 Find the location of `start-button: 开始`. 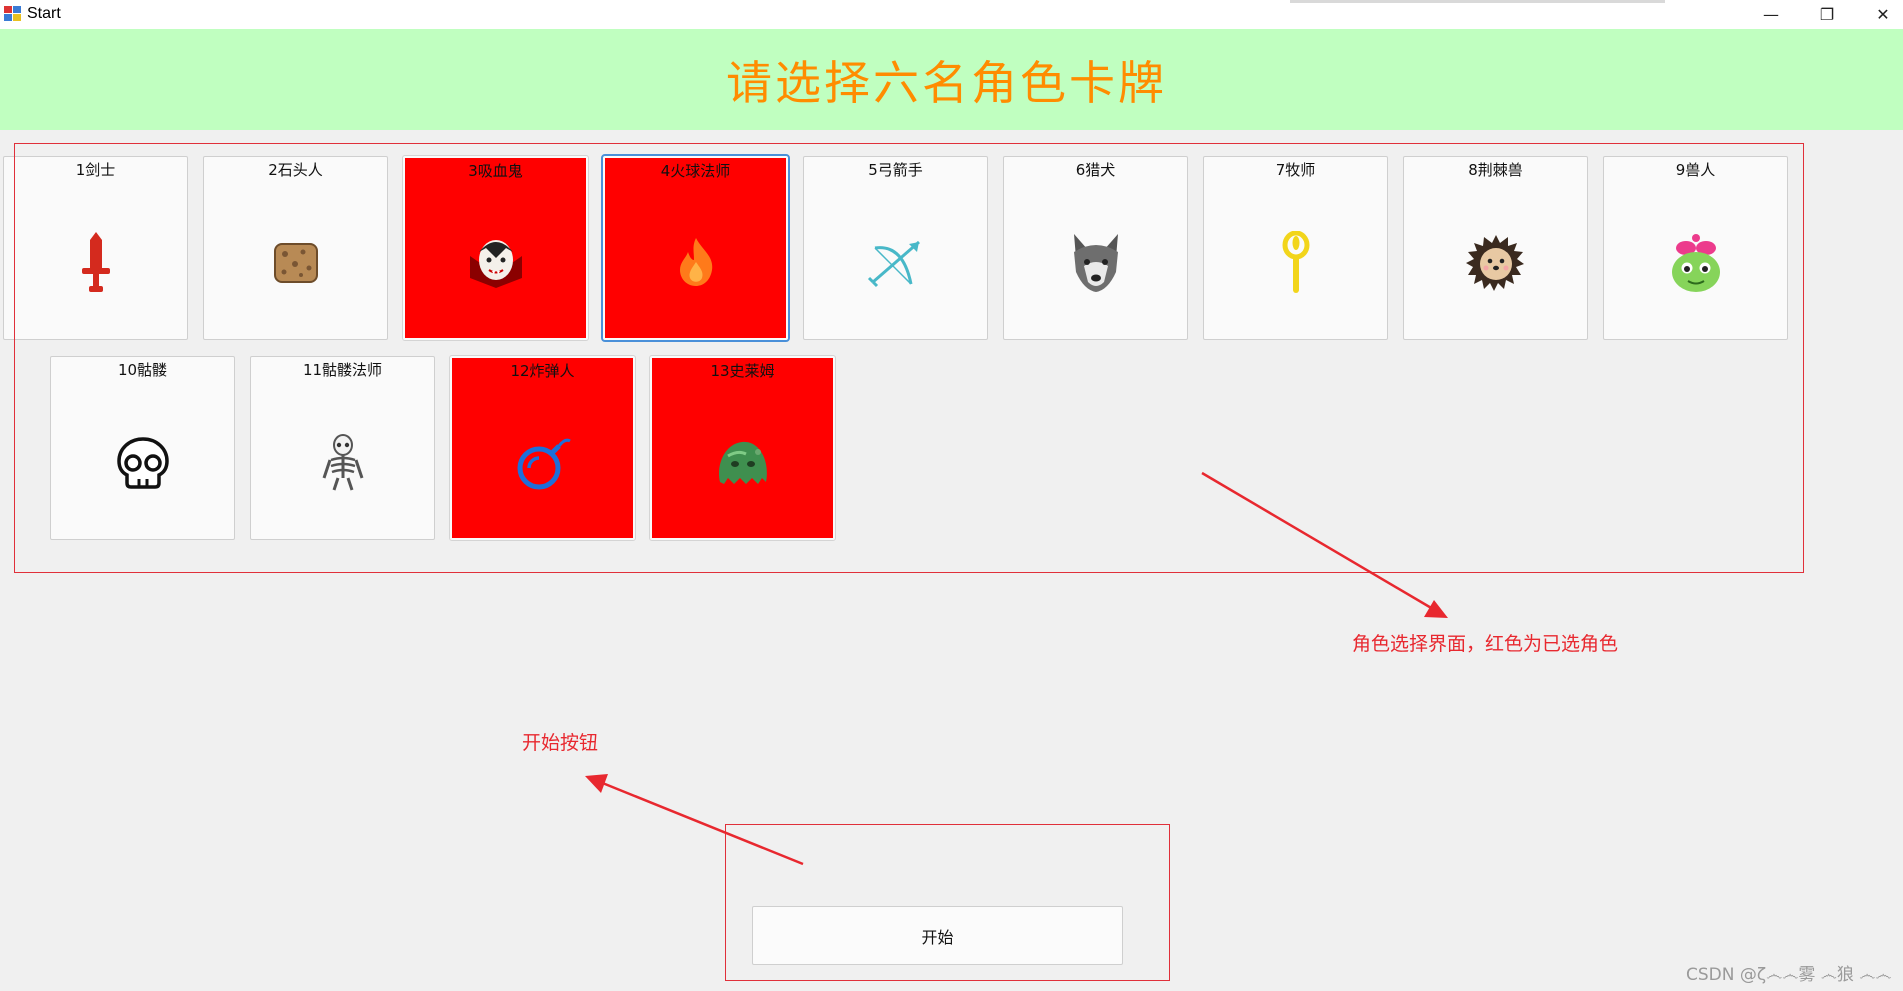

start-button: 开始 is located at coordinates (937, 935).